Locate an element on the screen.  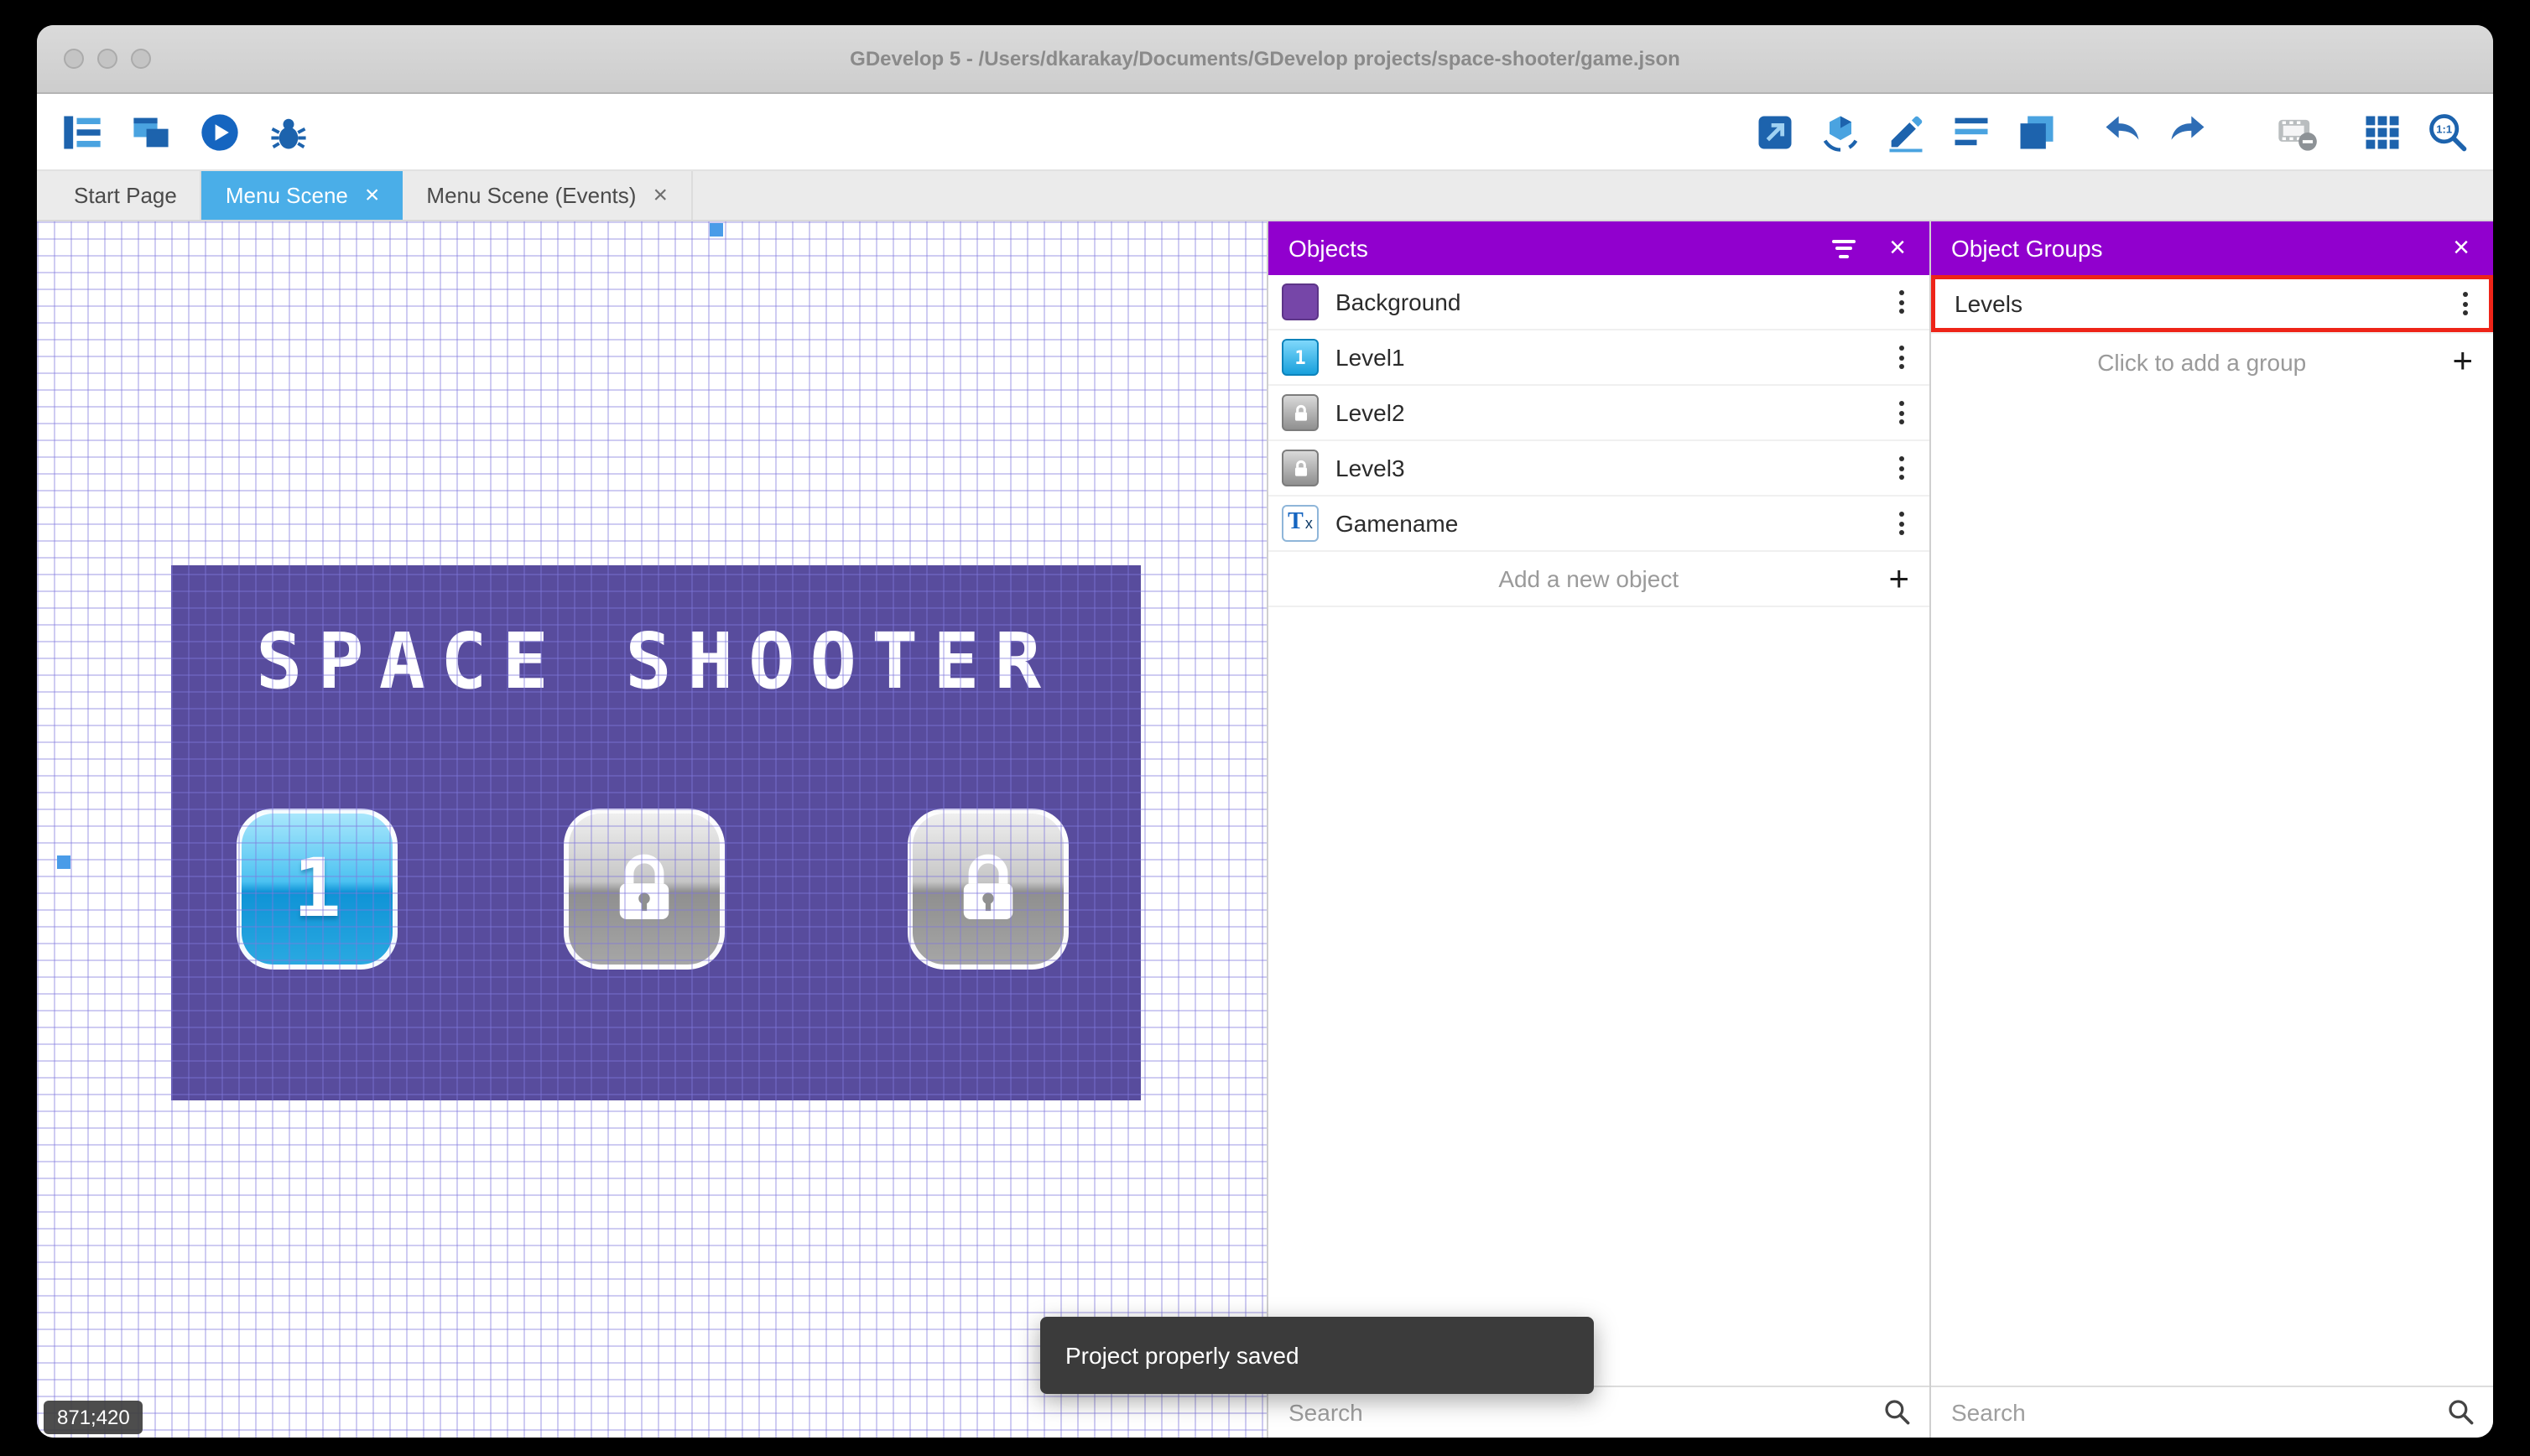
add-object-label: Add a new object is located at coordinates (1588, 578).